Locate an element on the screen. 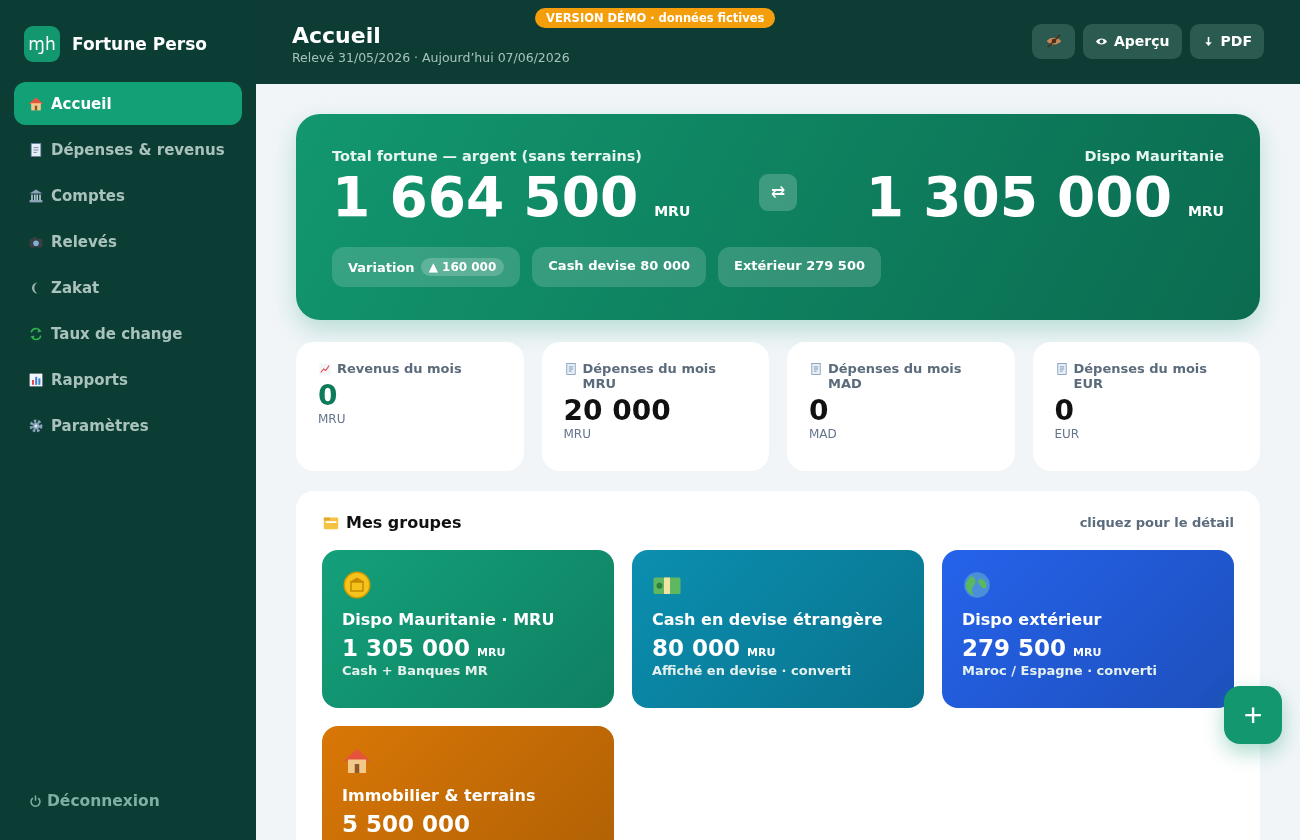 This screenshot has width=1300, height=840. group-amount: 279 500 is located at coordinates (1014, 648).